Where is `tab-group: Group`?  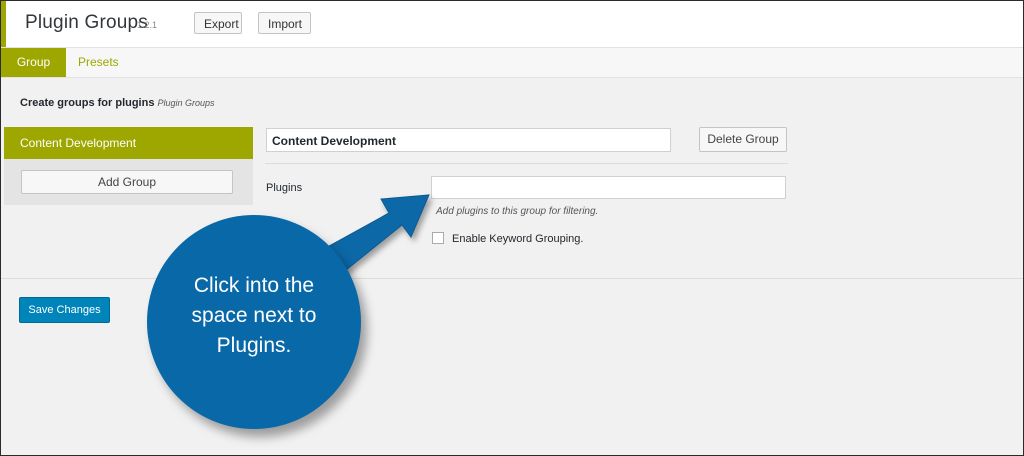 tab-group: Group is located at coordinates (33, 62).